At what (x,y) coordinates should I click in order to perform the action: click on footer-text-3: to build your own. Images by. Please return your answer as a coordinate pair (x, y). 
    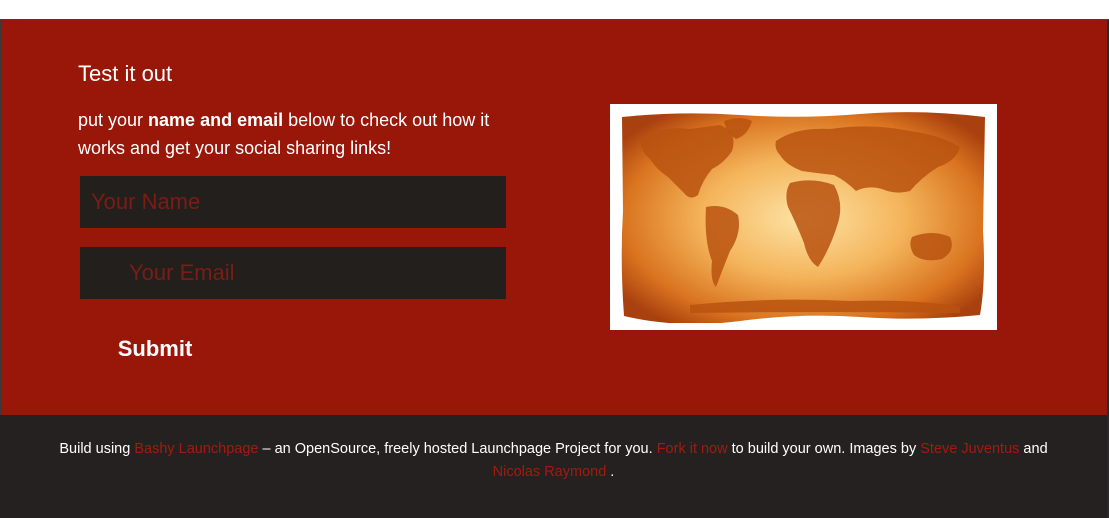
    Looking at the image, I should click on (824, 449).